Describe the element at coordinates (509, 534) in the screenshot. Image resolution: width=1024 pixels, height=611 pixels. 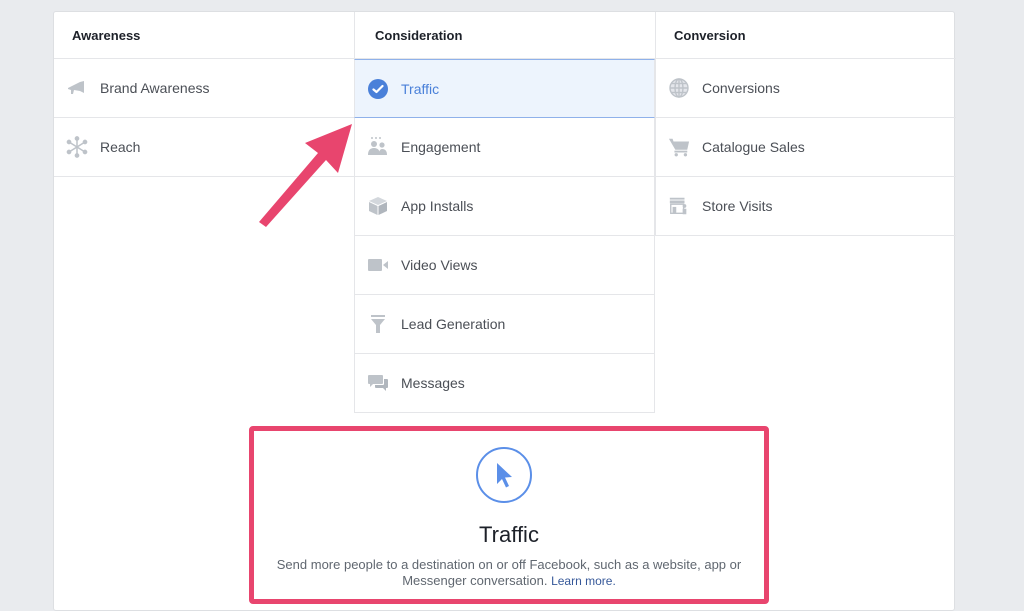
I see `detail-title: Traffic` at that location.